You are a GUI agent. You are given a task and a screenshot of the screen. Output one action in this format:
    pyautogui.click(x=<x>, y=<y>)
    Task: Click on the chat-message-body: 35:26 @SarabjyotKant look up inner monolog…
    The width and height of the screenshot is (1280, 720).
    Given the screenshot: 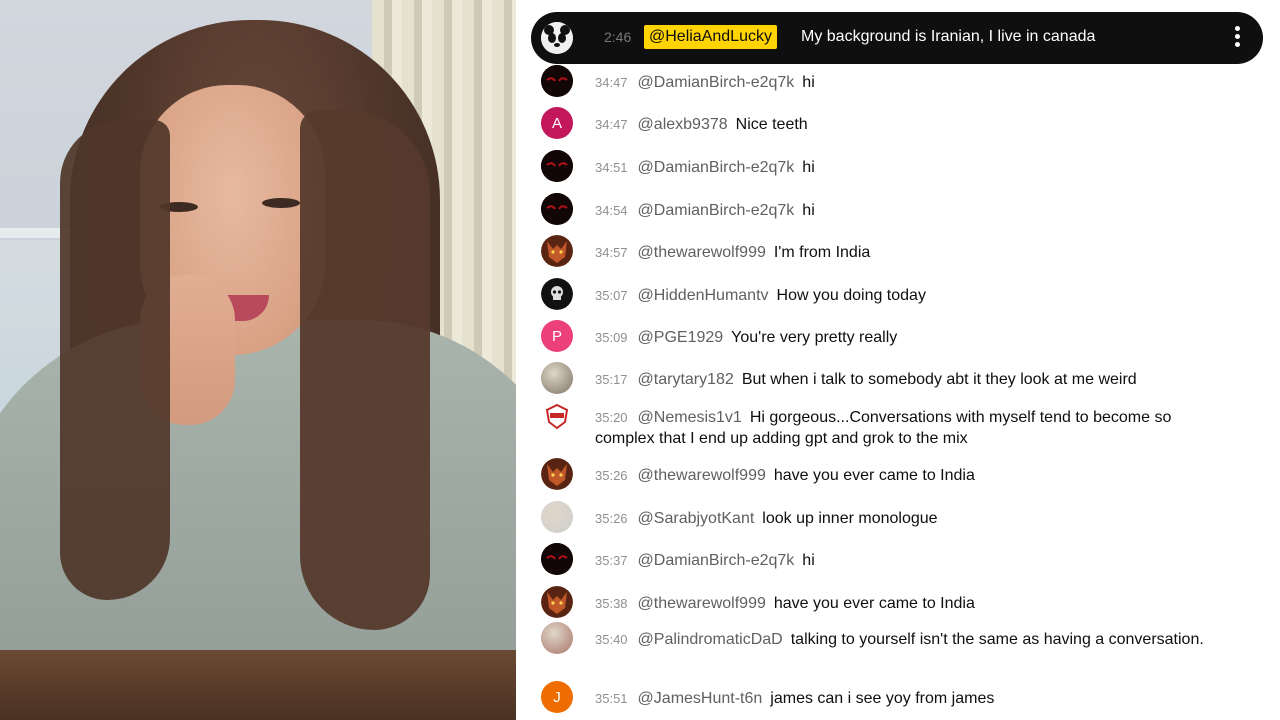 What is the action you would take?
    pyautogui.click(x=915, y=518)
    